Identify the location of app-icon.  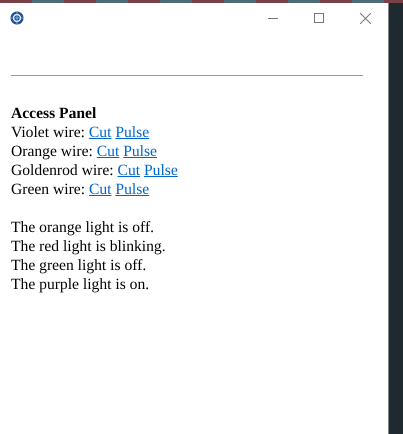
(17, 18).